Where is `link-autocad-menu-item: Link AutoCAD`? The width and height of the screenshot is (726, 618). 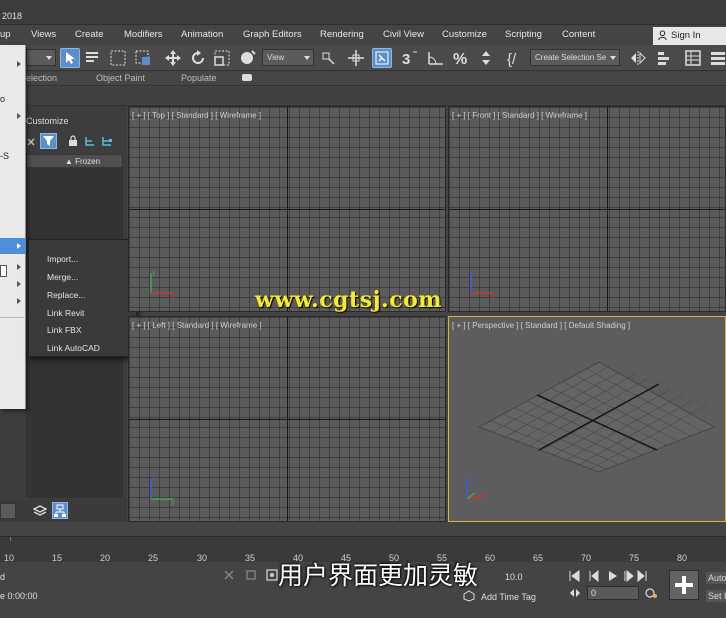
link-autocad-menu-item: Link AutoCAD is located at coordinates (73, 348).